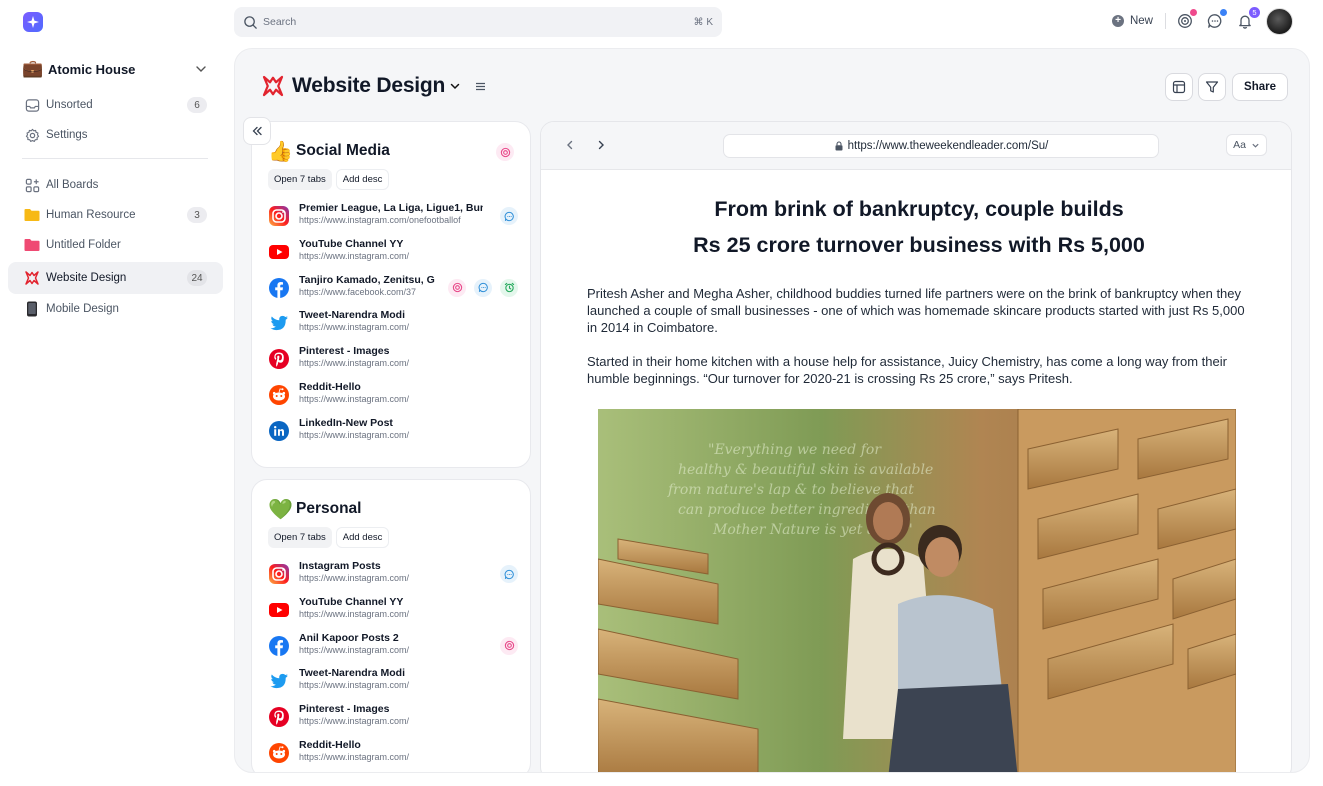  I want to click on sidebar-item-website-design: Website Design 24, so click(115, 278).